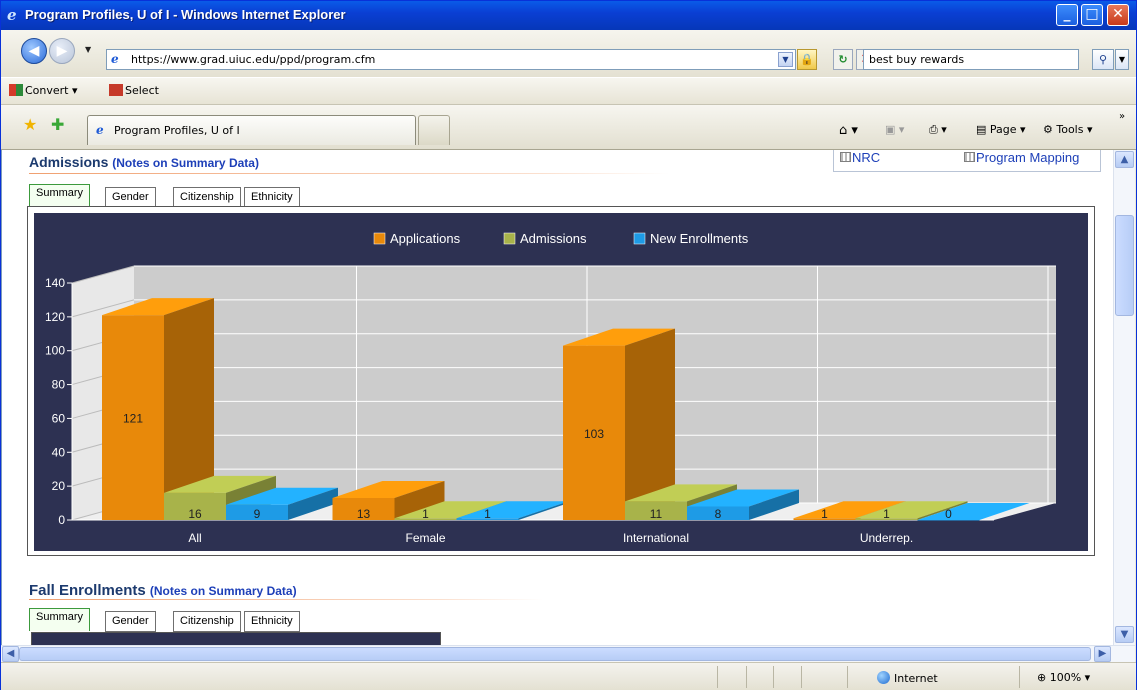 Image resolution: width=1137 pixels, height=690 pixels. I want to click on convert-label: Convert, so click(47, 90).